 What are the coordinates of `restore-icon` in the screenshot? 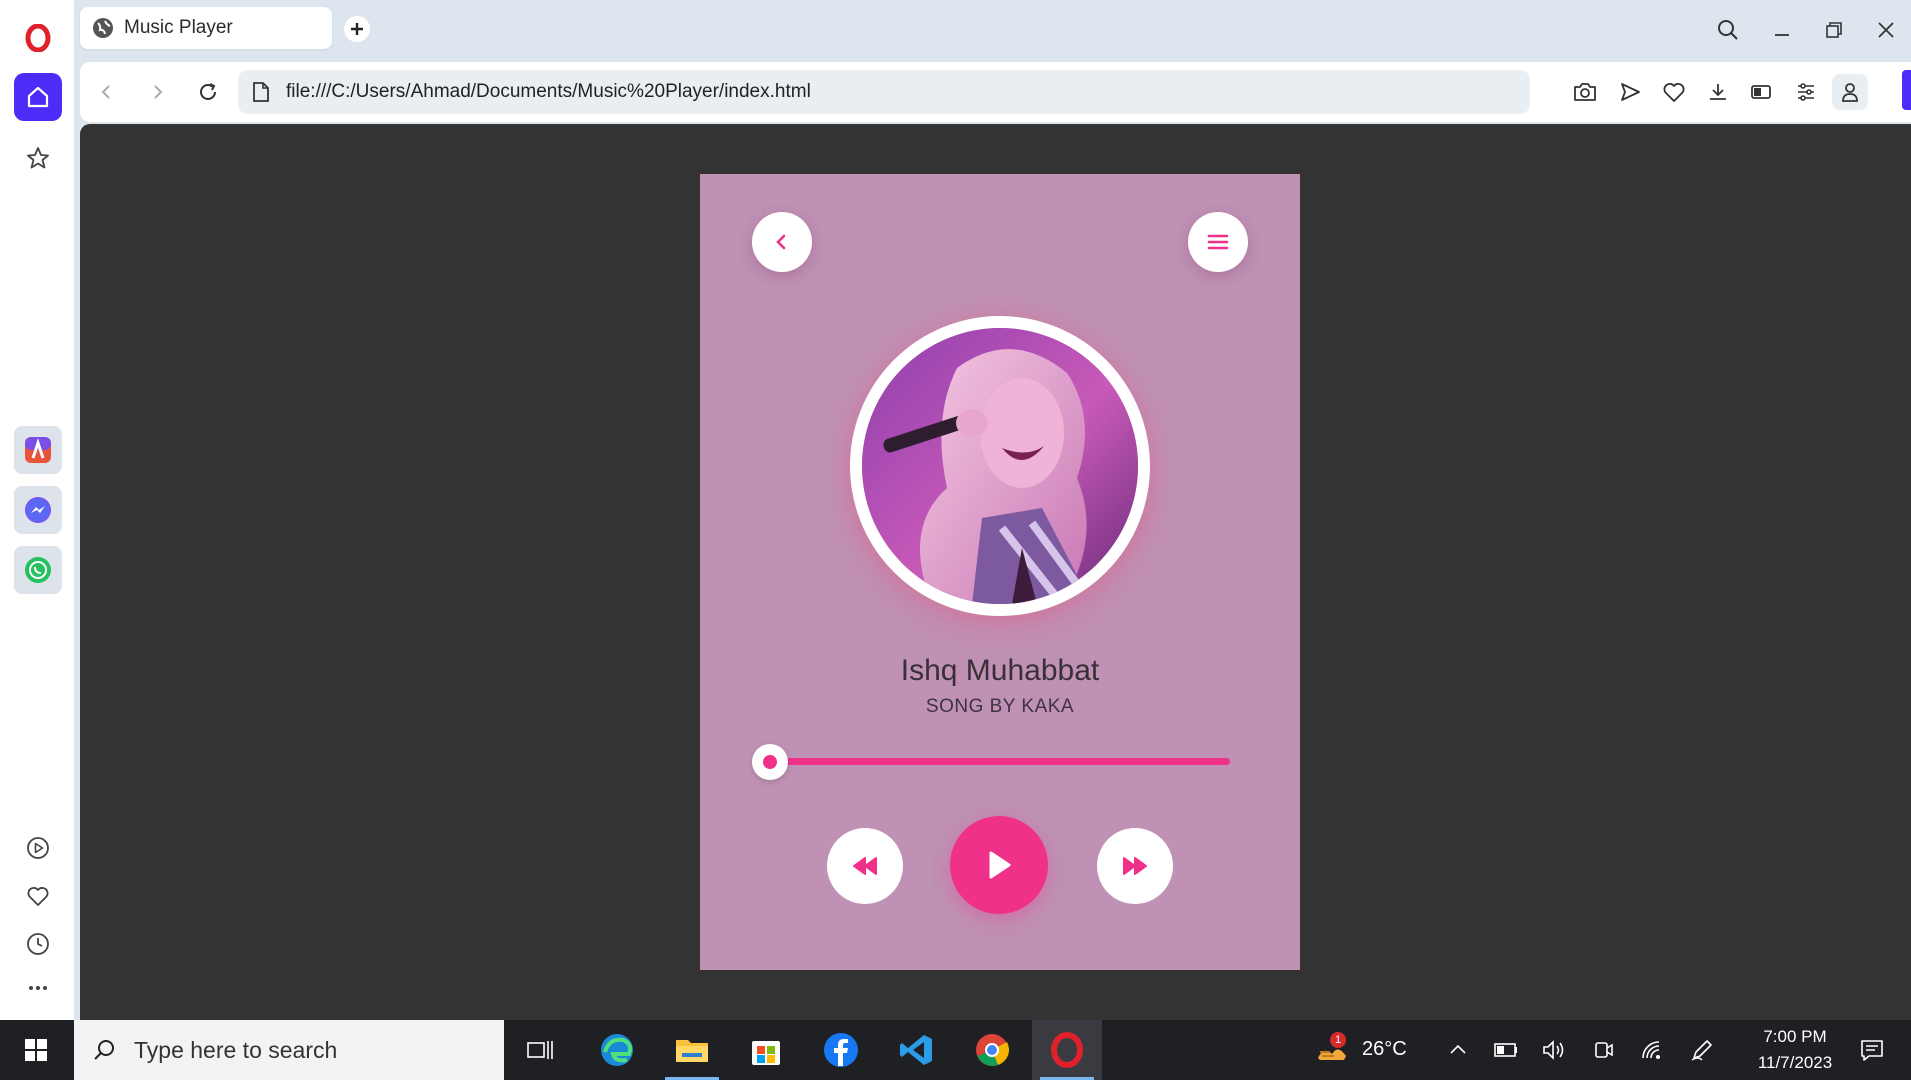 It's located at (1834, 30).